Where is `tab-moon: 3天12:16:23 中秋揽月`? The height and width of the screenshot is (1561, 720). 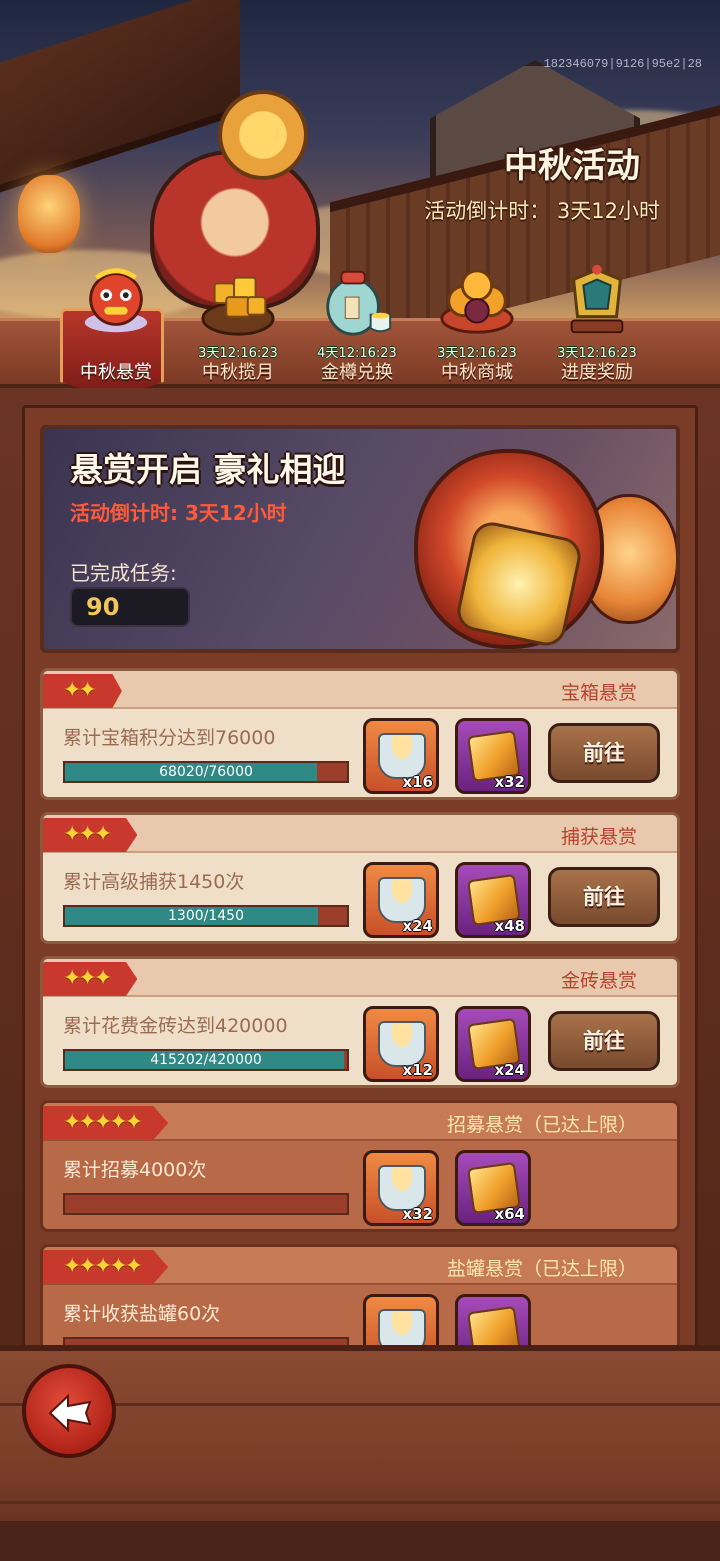
tab-moon: 3天12:16:23 中秋揽月 is located at coordinates (238, 320).